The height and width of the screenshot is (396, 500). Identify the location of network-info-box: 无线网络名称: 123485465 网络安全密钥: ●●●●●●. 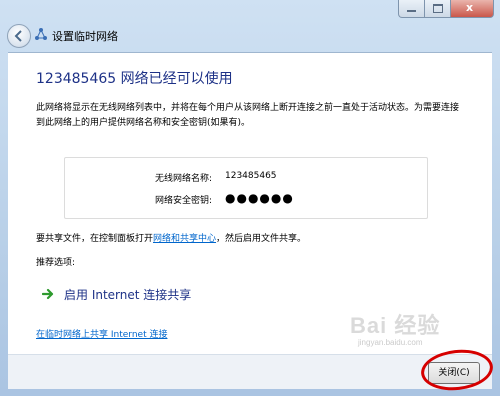
(246, 188).